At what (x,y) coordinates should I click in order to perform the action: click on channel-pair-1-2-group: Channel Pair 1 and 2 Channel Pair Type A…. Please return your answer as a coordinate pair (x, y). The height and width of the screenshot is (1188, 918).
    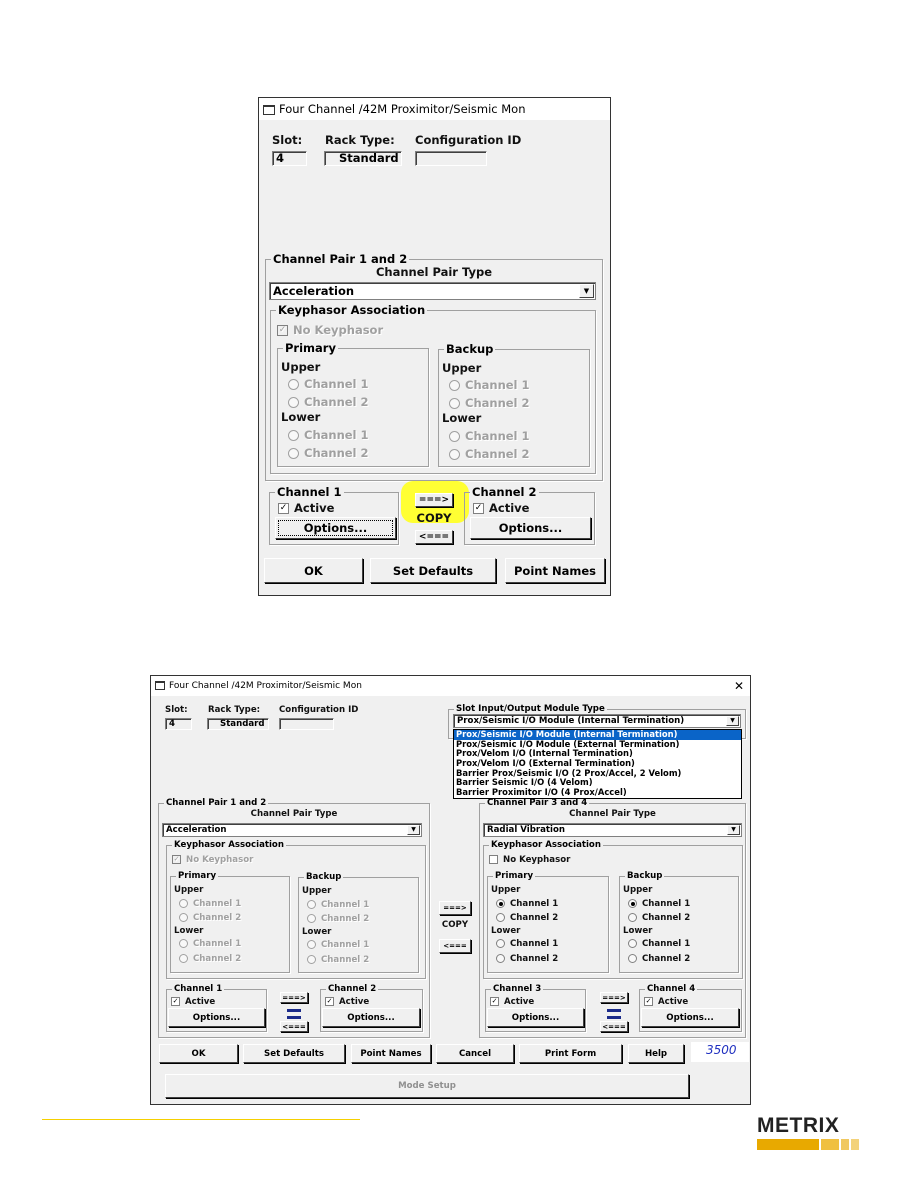
    Looking at the image, I should click on (434, 366).